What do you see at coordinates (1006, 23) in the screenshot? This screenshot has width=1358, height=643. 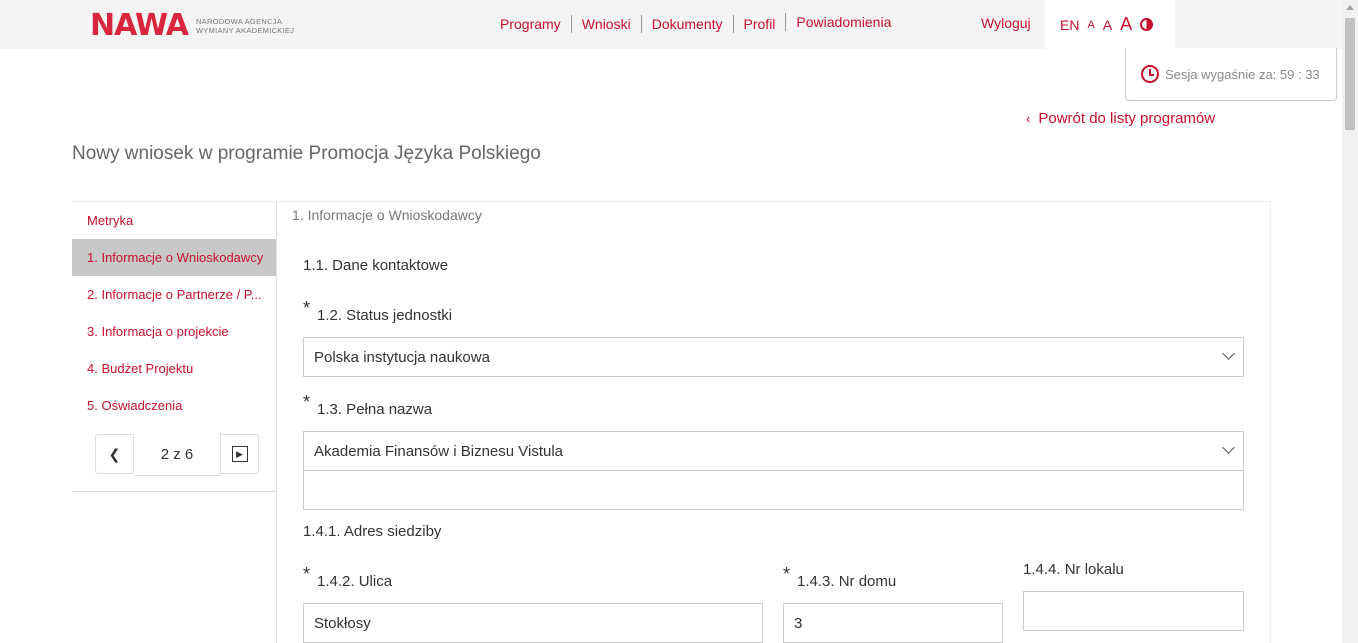 I see `logout-link: Wyloguj` at bounding box center [1006, 23].